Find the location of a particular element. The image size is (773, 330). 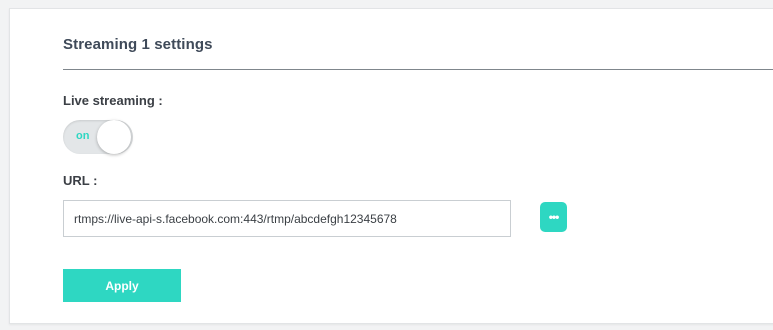

more-options-button: ••• is located at coordinates (553, 217).